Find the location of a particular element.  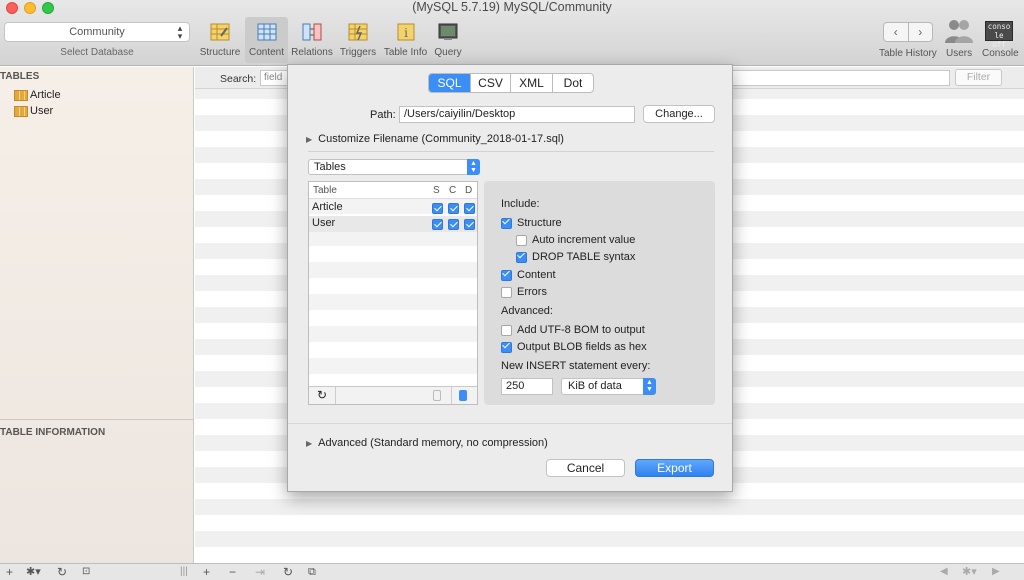

users-label: Users is located at coordinates (959, 53).